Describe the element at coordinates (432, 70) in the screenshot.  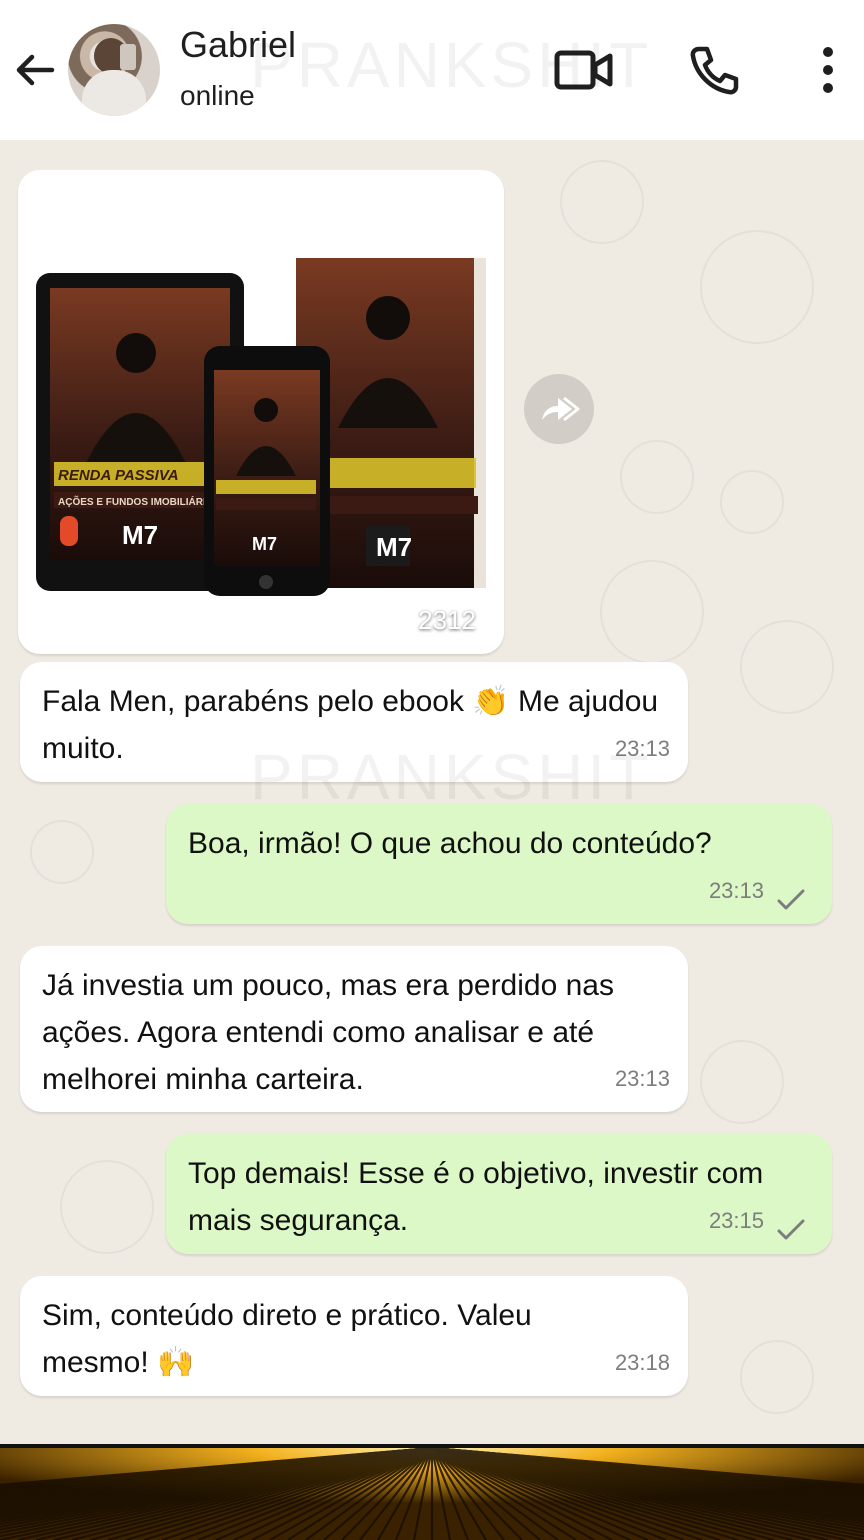
I see `chat-header: PRANKSHIT Gabriel online` at that location.